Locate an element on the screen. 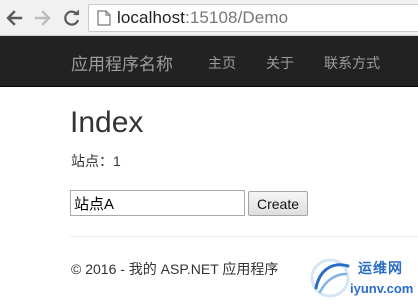 This screenshot has width=418, height=304. back-button is located at coordinates (14, 18).